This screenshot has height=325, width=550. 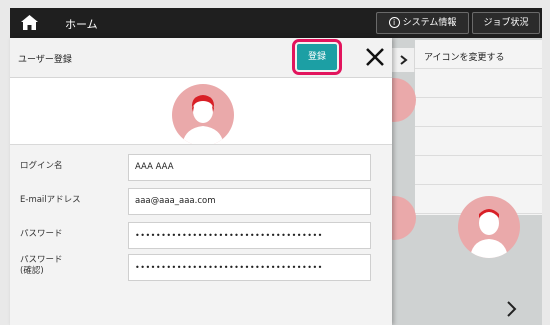 What do you see at coordinates (429, 23) in the screenshot?
I see `system-info-label: システム情報` at bounding box center [429, 23].